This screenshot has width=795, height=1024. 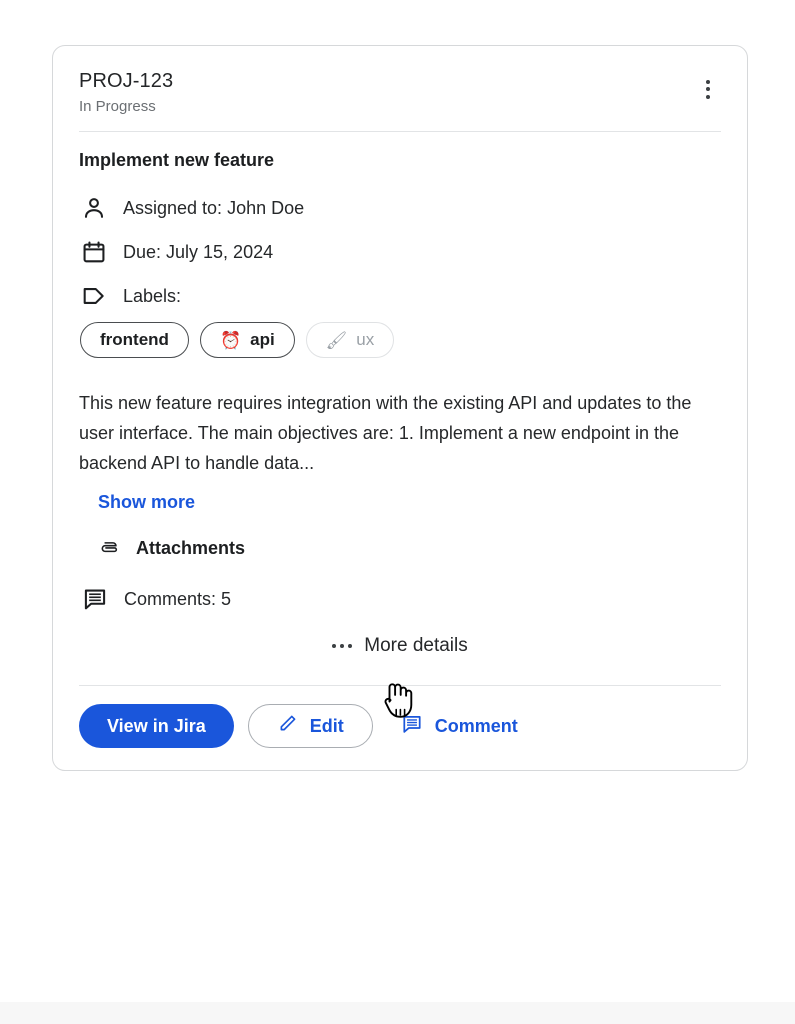 I want to click on calendar-icon, so click(x=101, y=252).